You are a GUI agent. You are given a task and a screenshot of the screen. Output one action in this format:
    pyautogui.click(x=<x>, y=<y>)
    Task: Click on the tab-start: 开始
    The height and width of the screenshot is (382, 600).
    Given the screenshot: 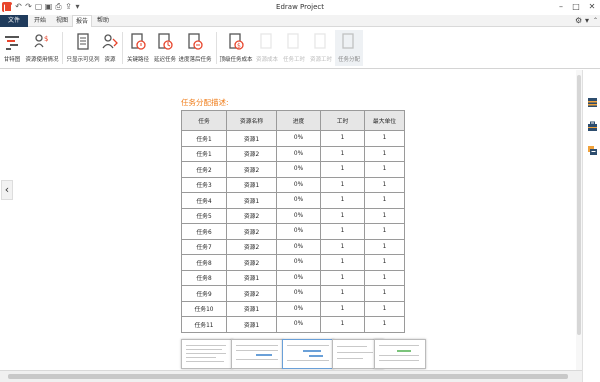 What is the action you would take?
    pyautogui.click(x=40, y=21)
    